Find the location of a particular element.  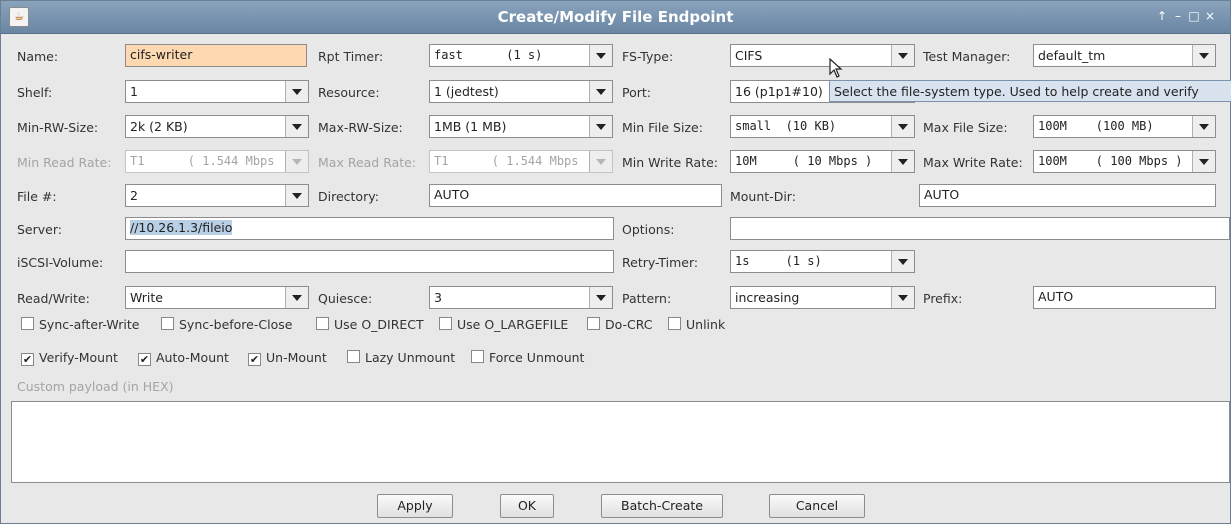

read-write-value: Write is located at coordinates (147, 297).